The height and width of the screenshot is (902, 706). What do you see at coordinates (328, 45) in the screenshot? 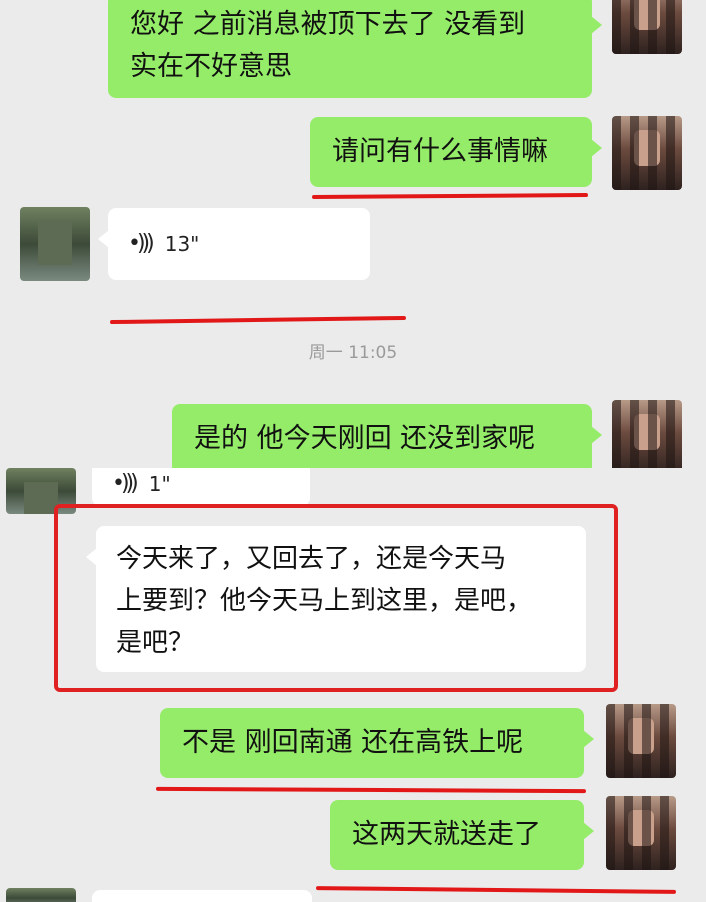
I see `message-text: 您好 之前消息被顶下去了 没看到 实在不好意思` at bounding box center [328, 45].